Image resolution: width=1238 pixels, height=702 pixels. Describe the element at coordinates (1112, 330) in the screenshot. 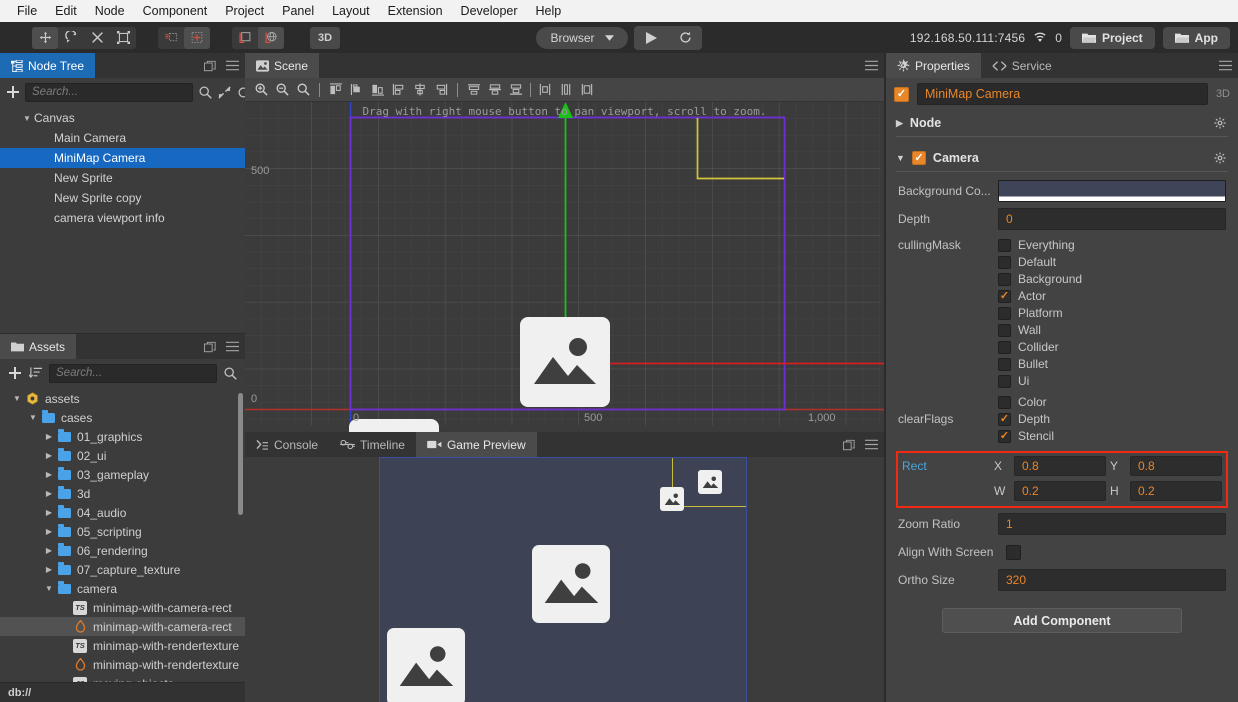

I see `culling-mask-option-wall: Wall` at that location.